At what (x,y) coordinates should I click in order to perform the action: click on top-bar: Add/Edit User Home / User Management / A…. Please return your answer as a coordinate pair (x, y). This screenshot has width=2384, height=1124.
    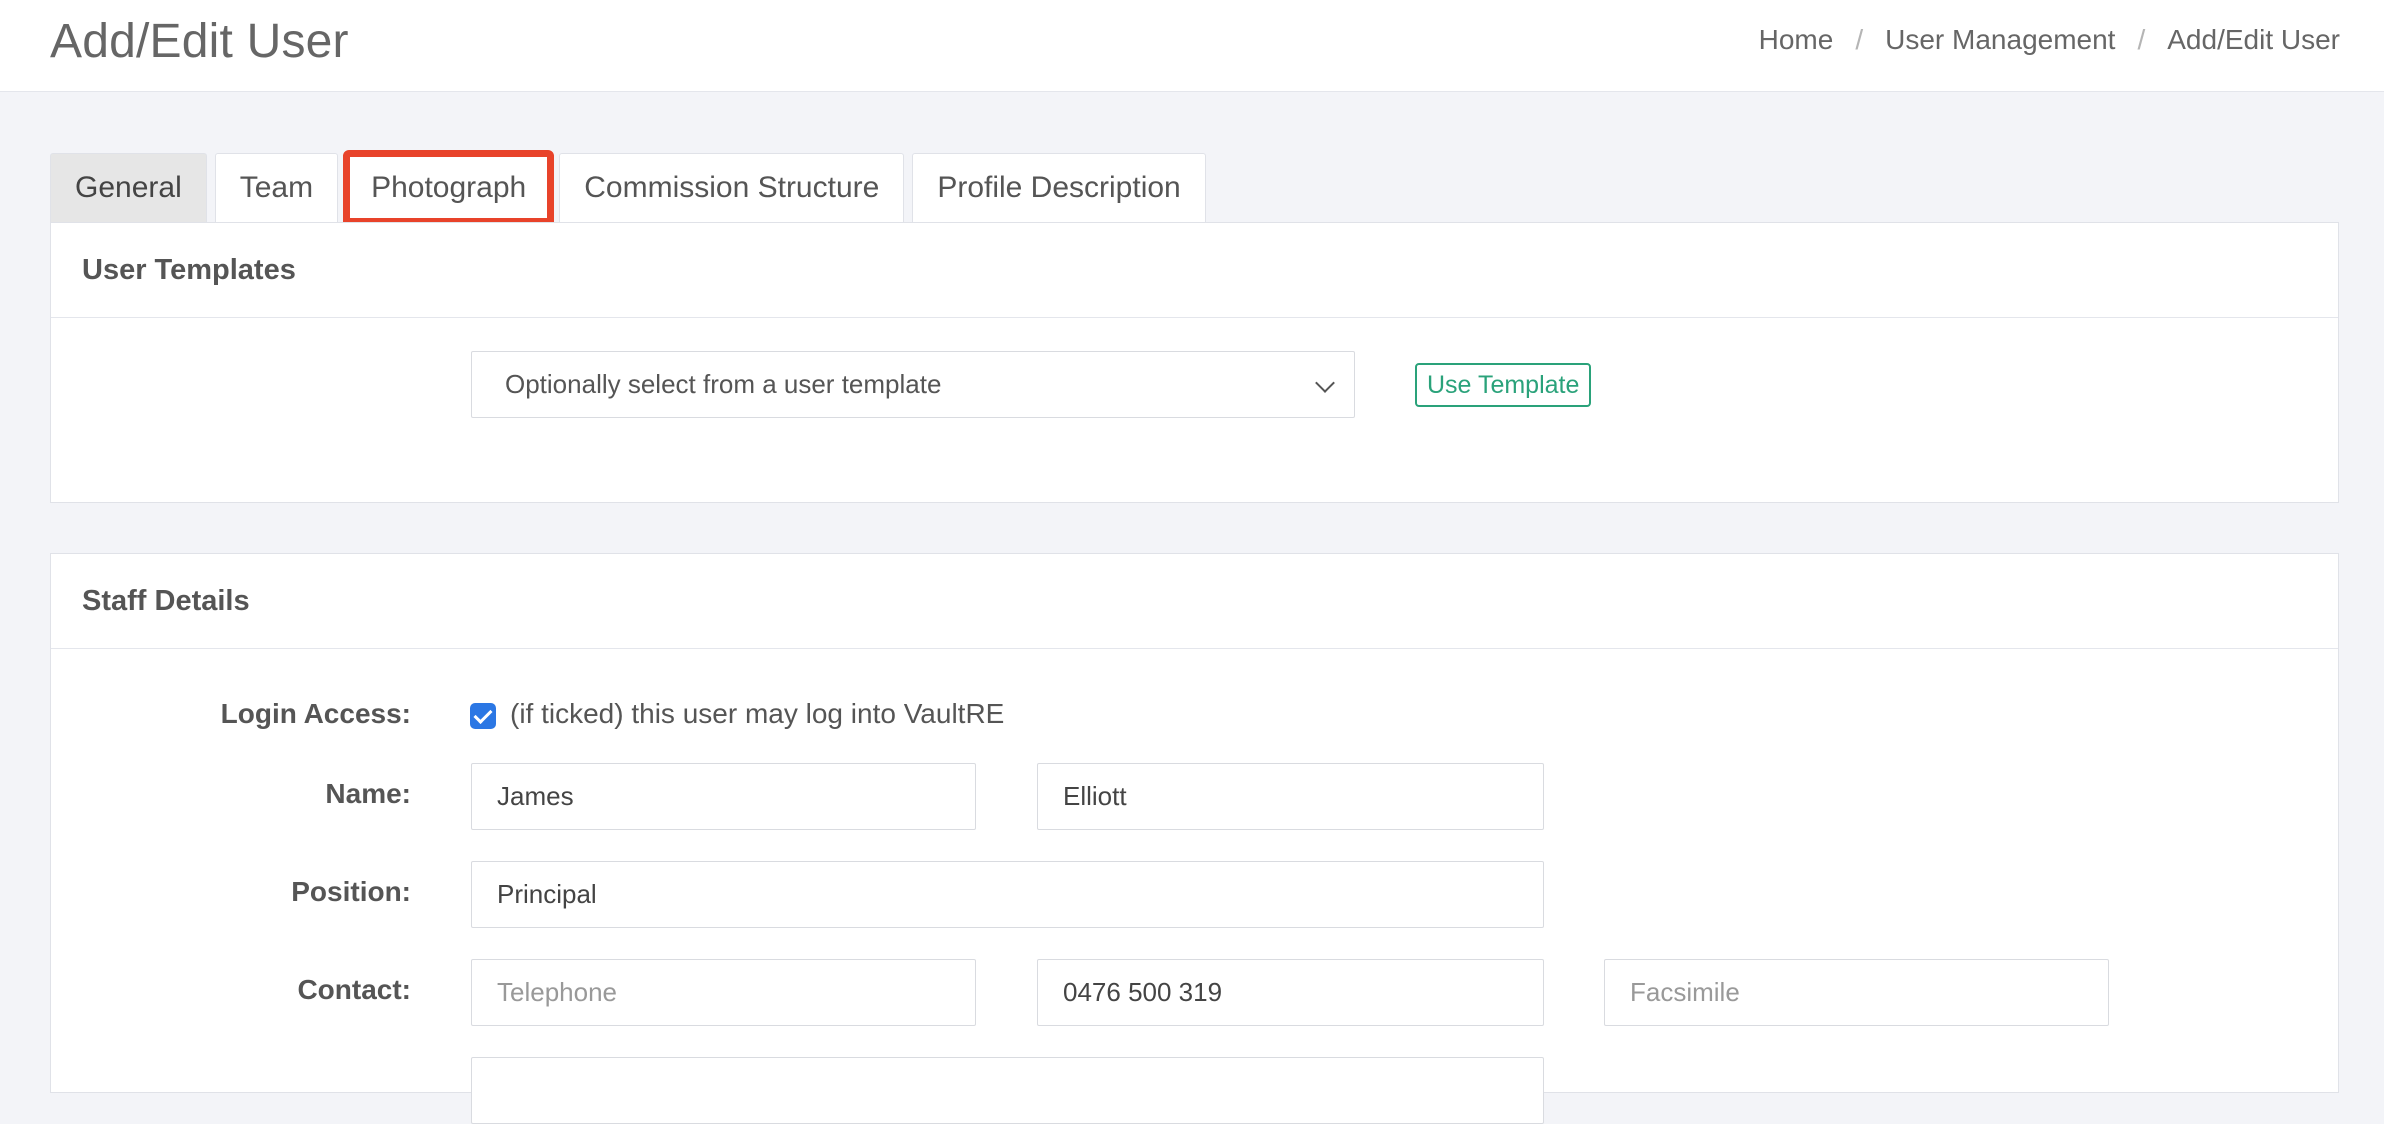
    Looking at the image, I should click on (1192, 46).